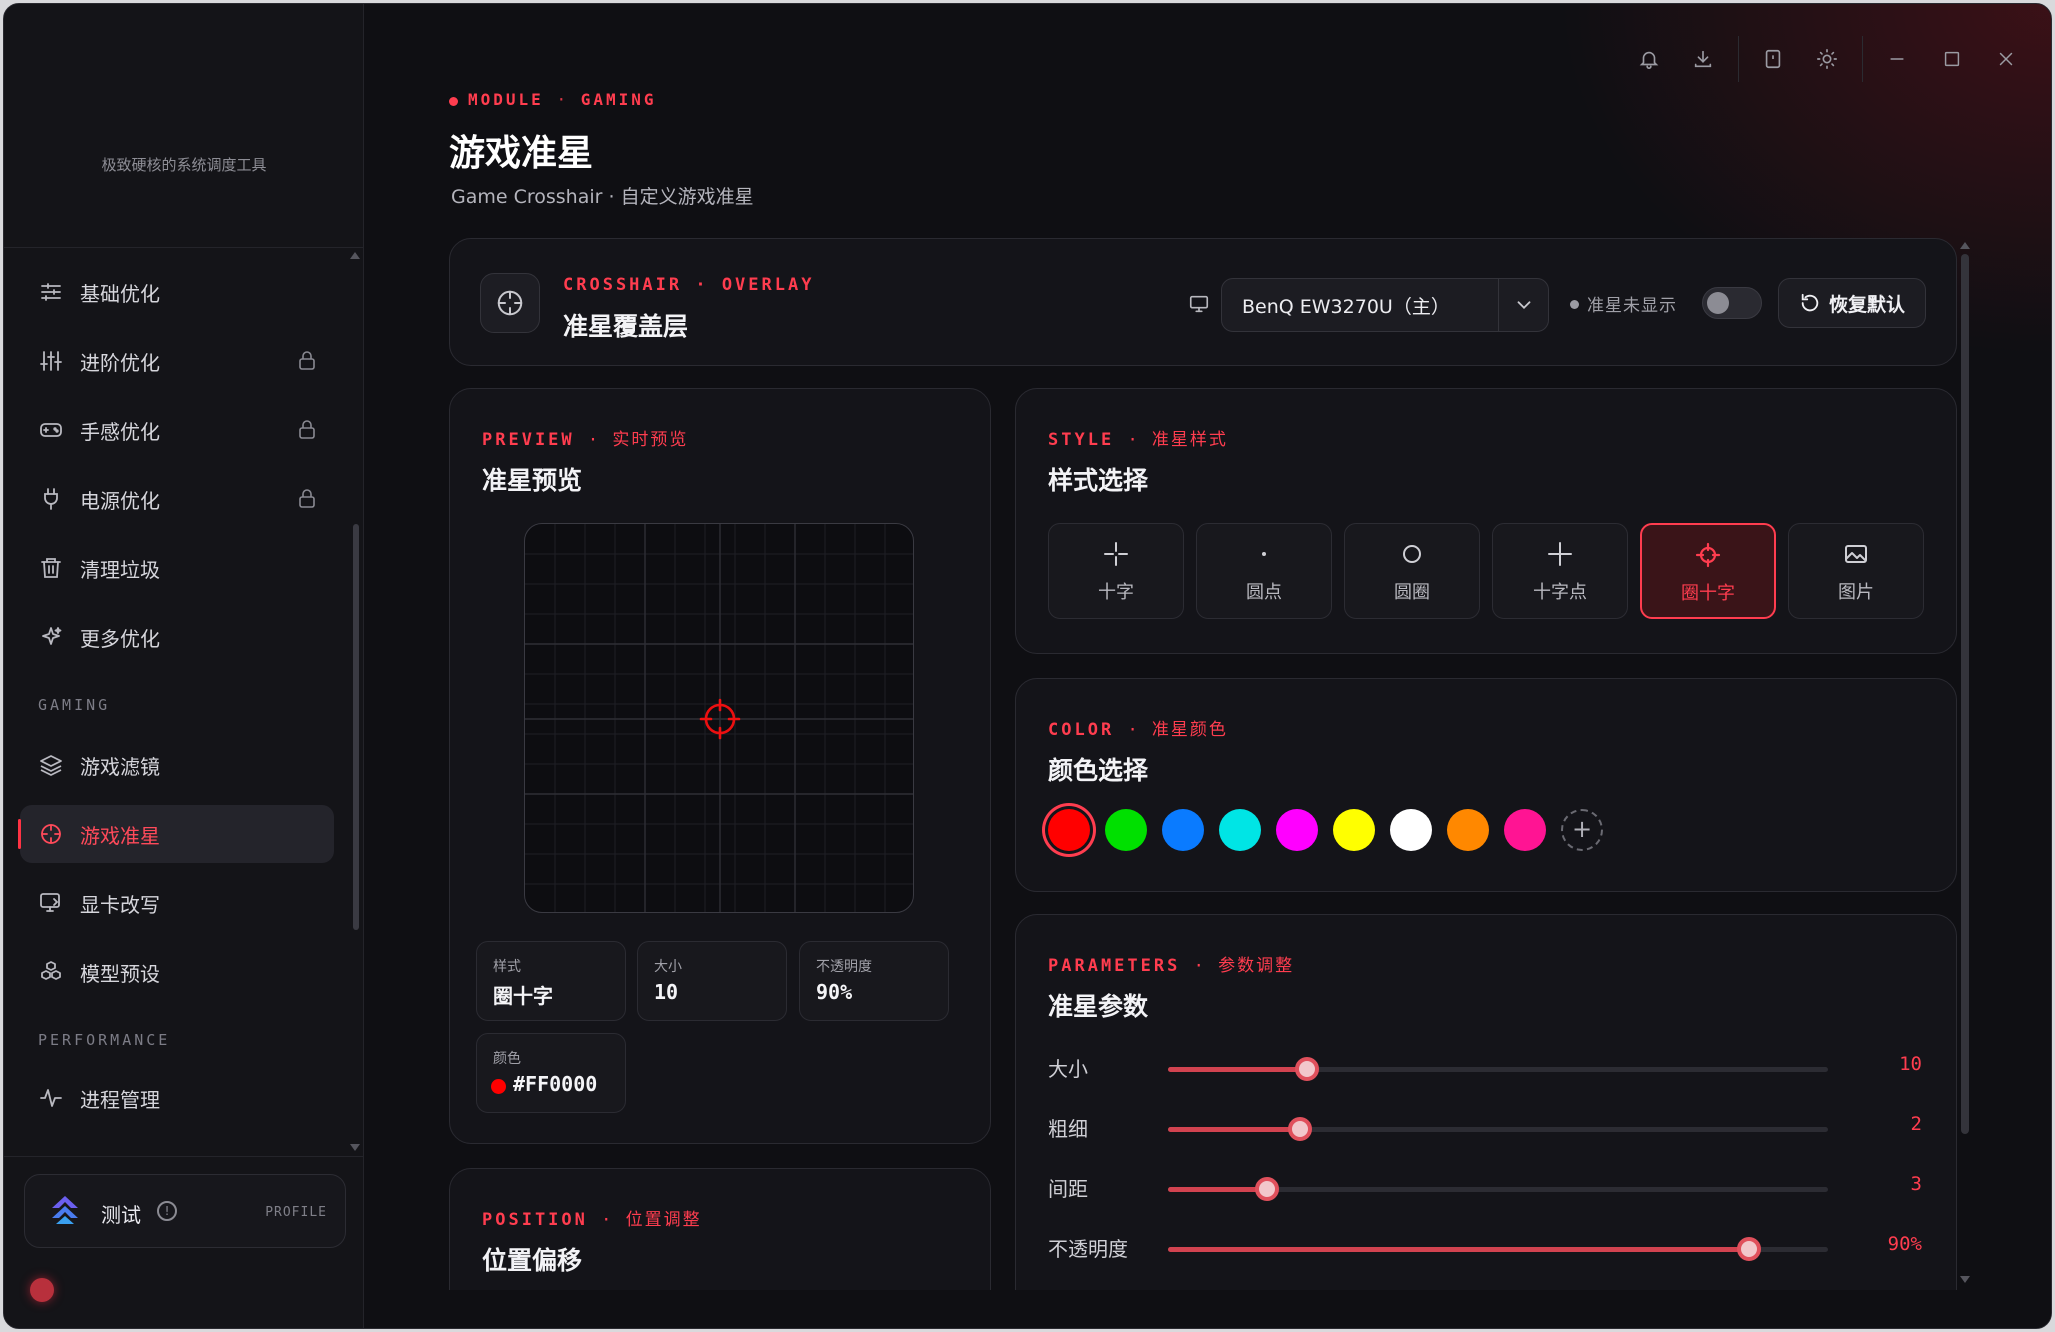  I want to click on equalizer-icon, so click(51, 361).